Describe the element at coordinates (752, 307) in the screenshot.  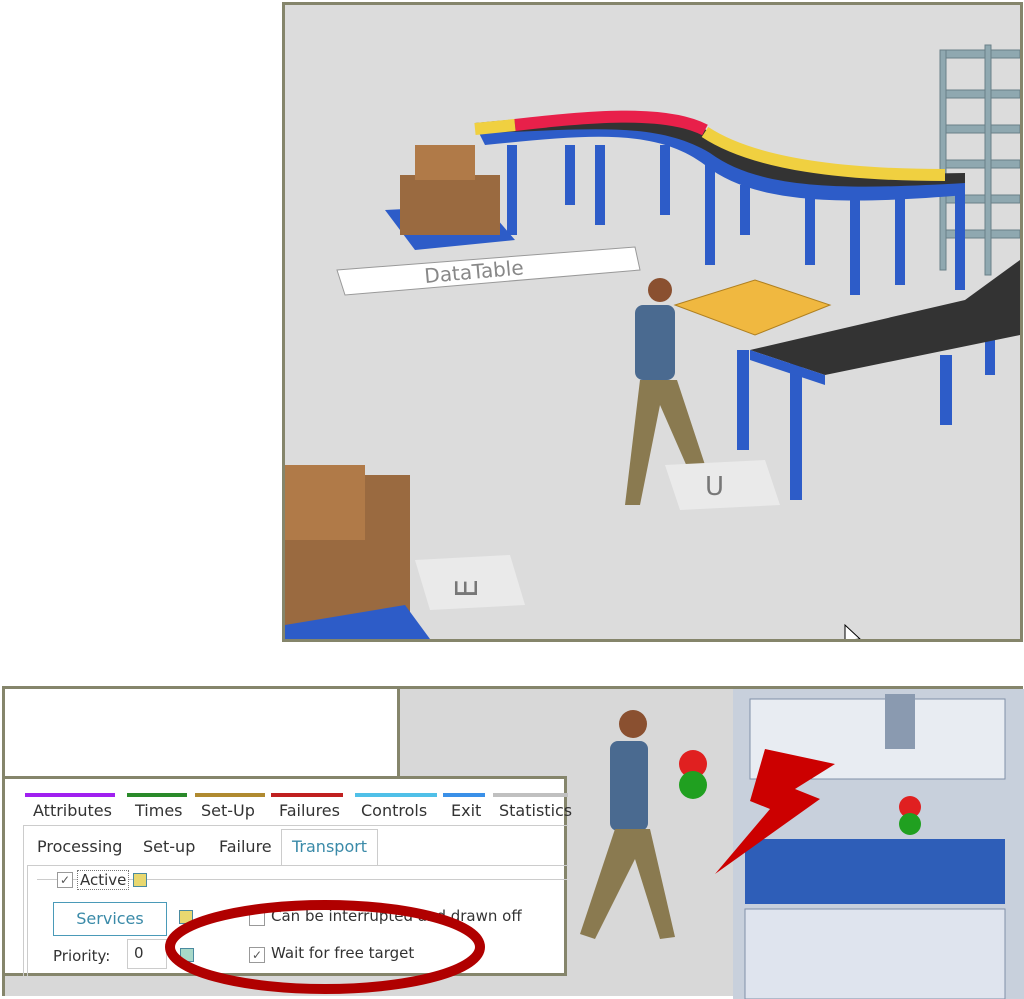
I see `pallet` at that location.